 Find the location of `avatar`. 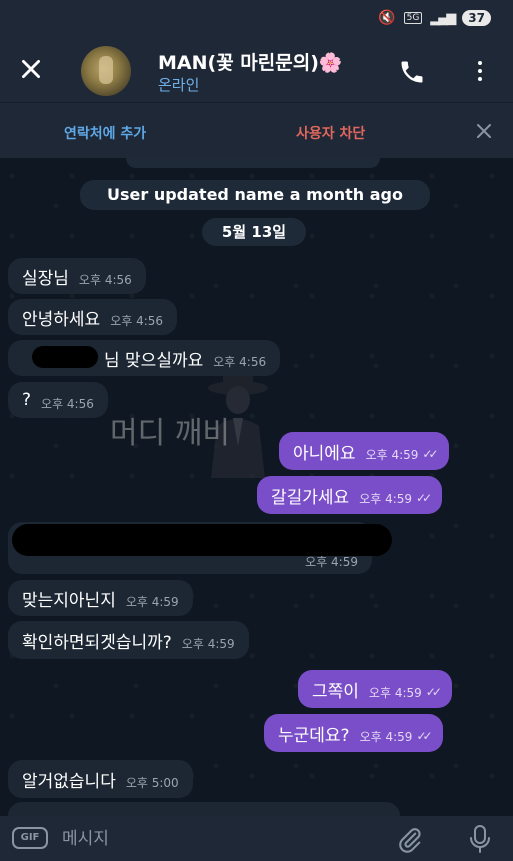

avatar is located at coordinates (106, 71).